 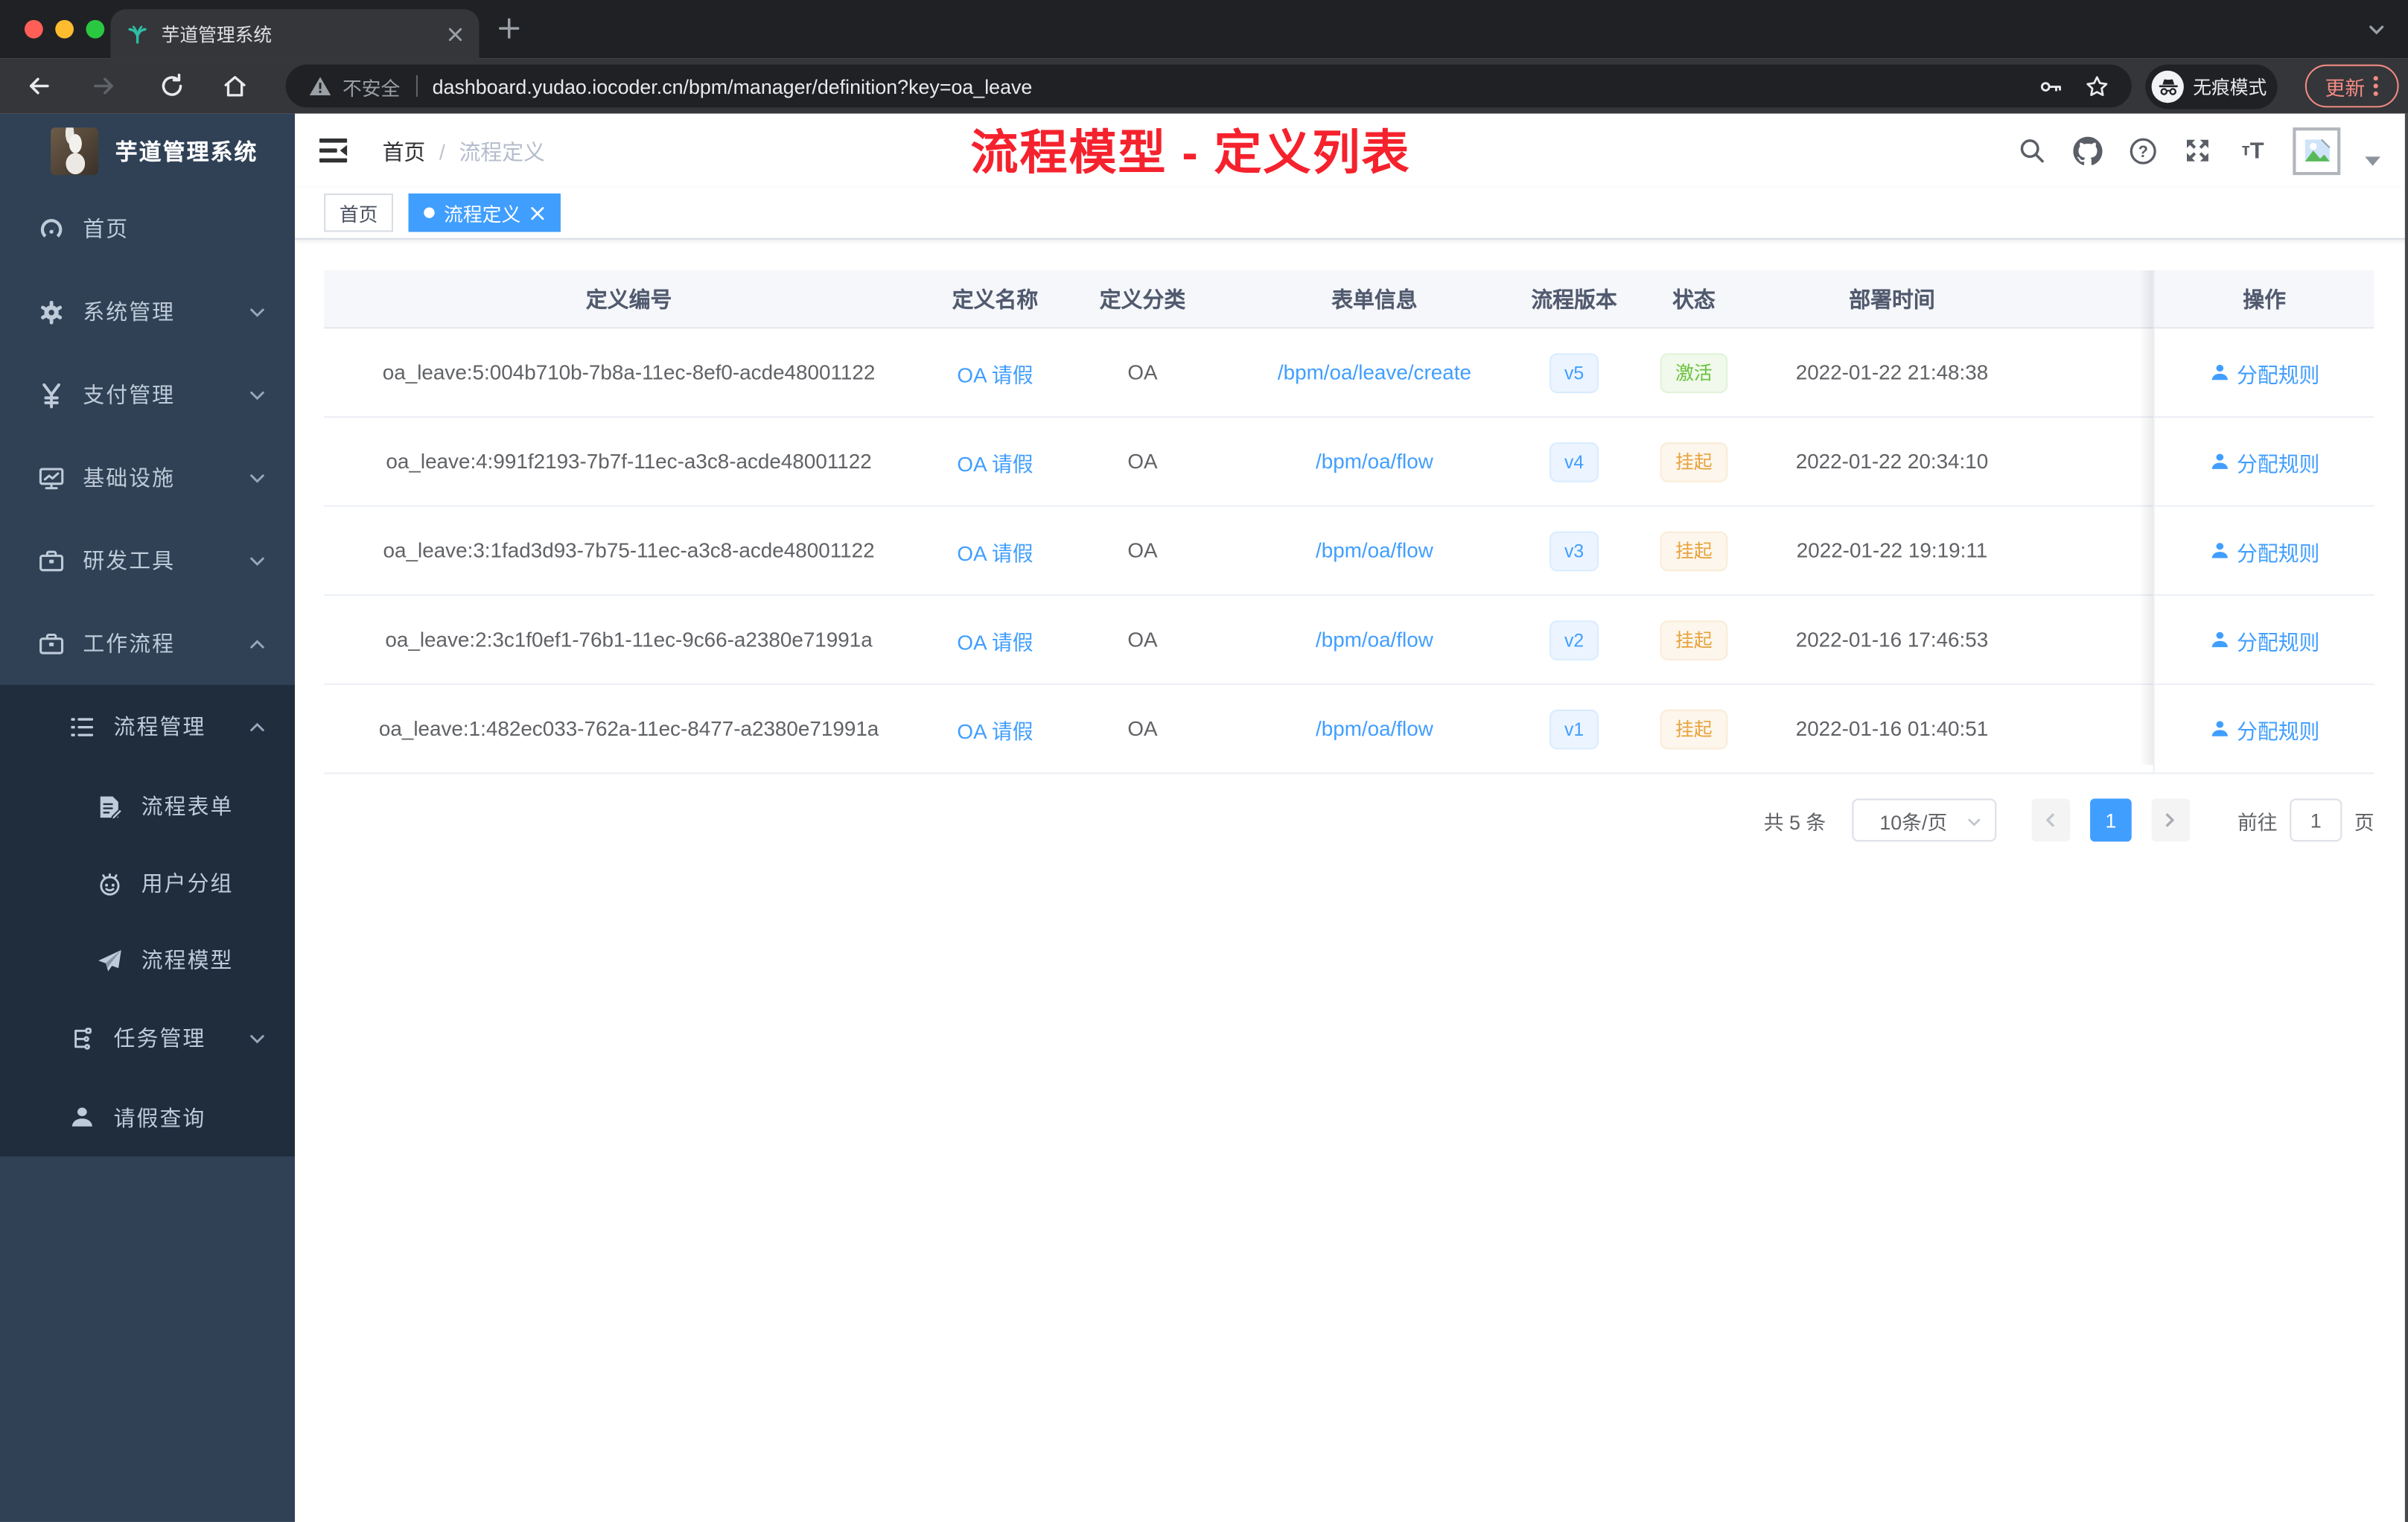 I want to click on new-tab-button-plus-icon, so click(x=508, y=32).